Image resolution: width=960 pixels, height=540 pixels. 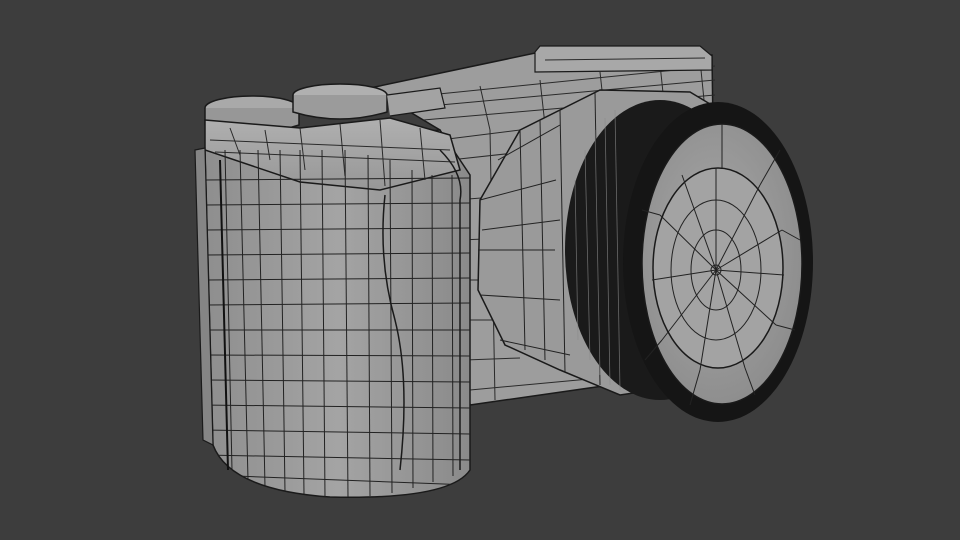 What do you see at coordinates (718, 262) in the screenshot?
I see `lens-cap` at bounding box center [718, 262].